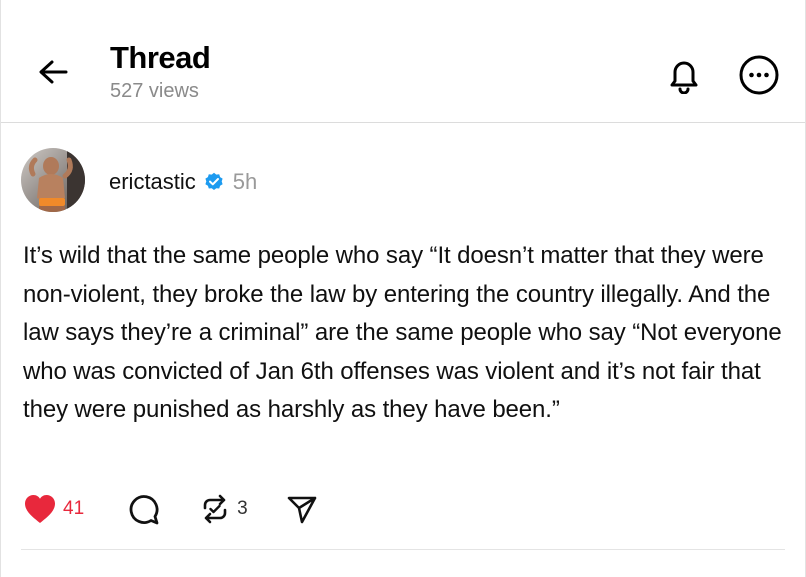  I want to click on header-title-block: Thread 527 views, so click(160, 72).